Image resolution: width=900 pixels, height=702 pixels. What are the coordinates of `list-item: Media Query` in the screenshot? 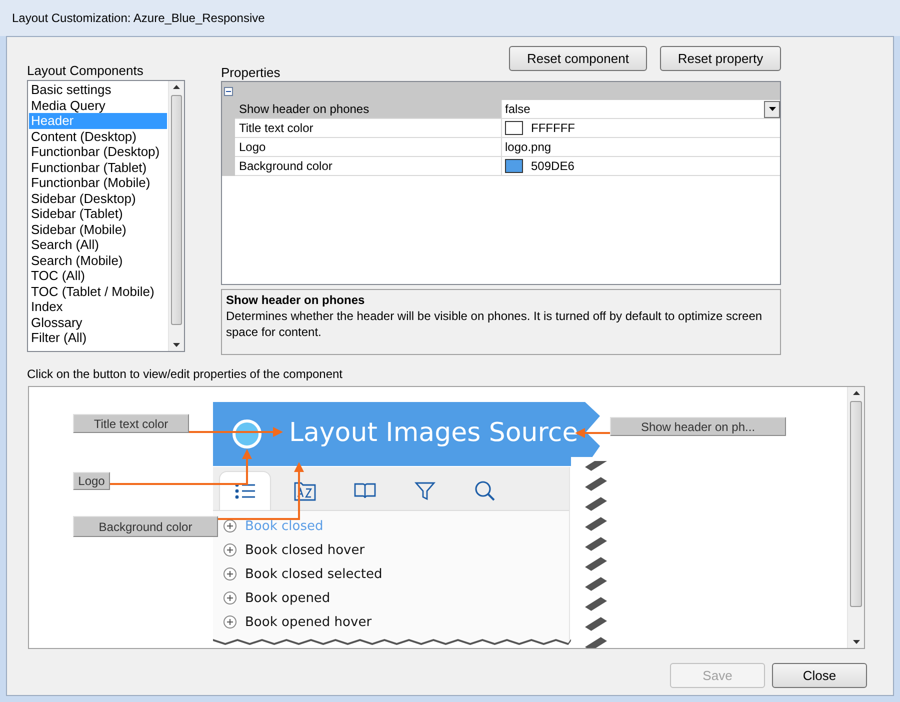 It's located at (98, 105).